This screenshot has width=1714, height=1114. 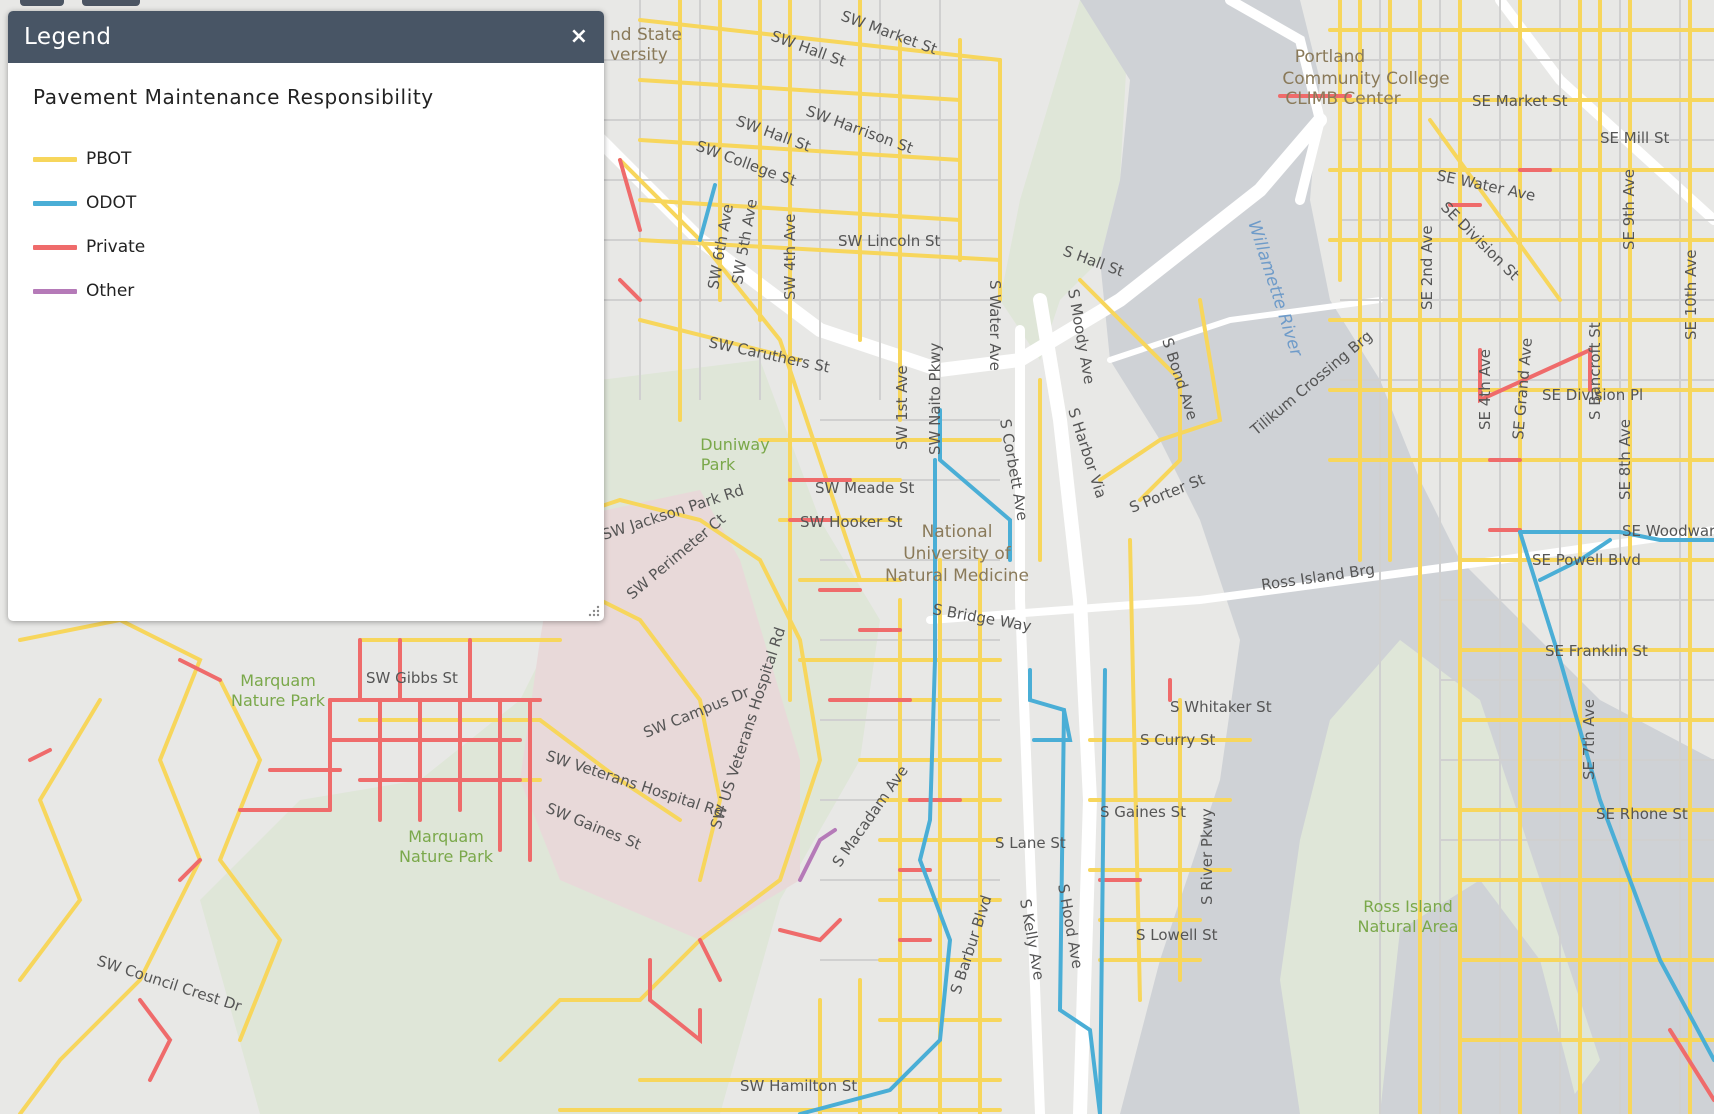 What do you see at coordinates (1629, 209) in the screenshot?
I see `street-label: SE 9th Ave` at bounding box center [1629, 209].